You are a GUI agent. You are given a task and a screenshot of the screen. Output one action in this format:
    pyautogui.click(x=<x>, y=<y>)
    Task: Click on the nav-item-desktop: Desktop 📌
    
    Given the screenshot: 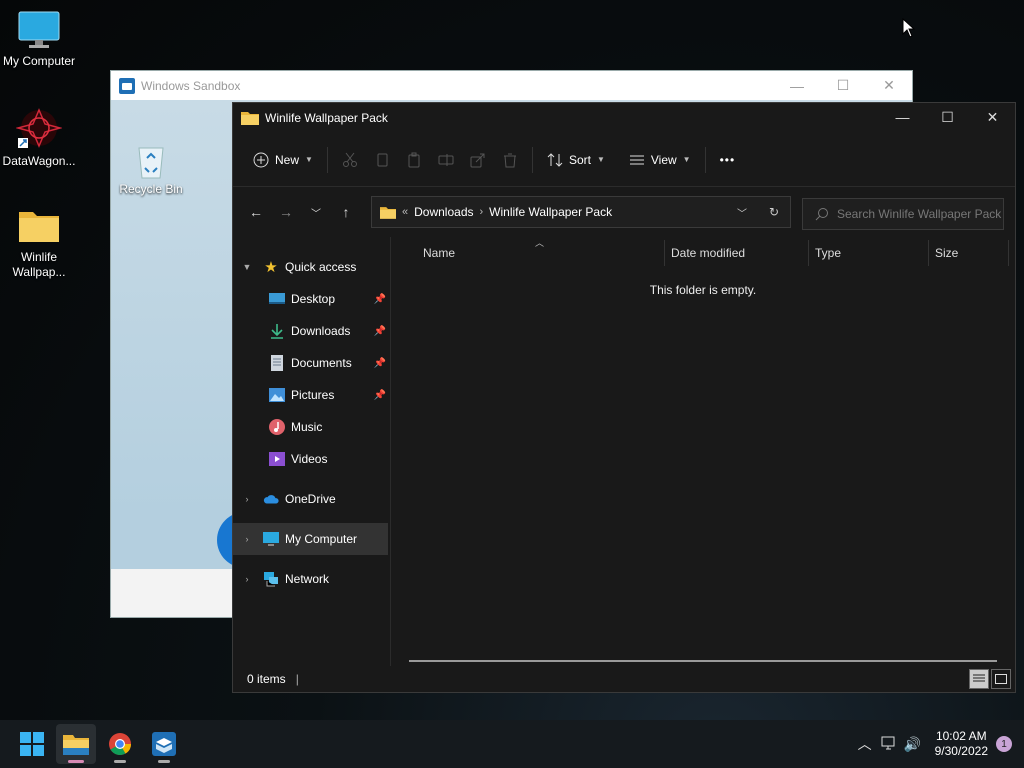 What is the action you would take?
    pyautogui.click(x=311, y=299)
    